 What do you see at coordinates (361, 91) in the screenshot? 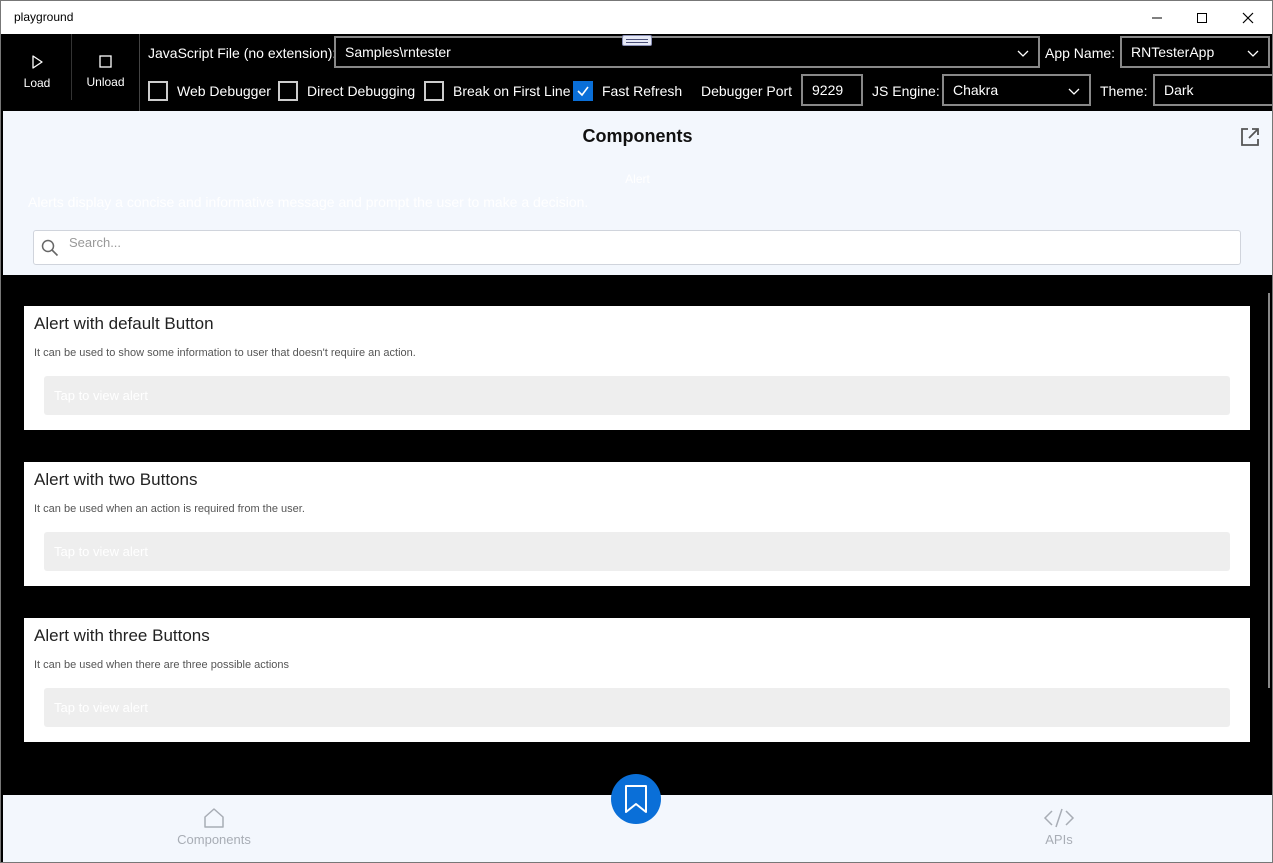
I see `direct-debugging-label: Direct Debugging` at bounding box center [361, 91].